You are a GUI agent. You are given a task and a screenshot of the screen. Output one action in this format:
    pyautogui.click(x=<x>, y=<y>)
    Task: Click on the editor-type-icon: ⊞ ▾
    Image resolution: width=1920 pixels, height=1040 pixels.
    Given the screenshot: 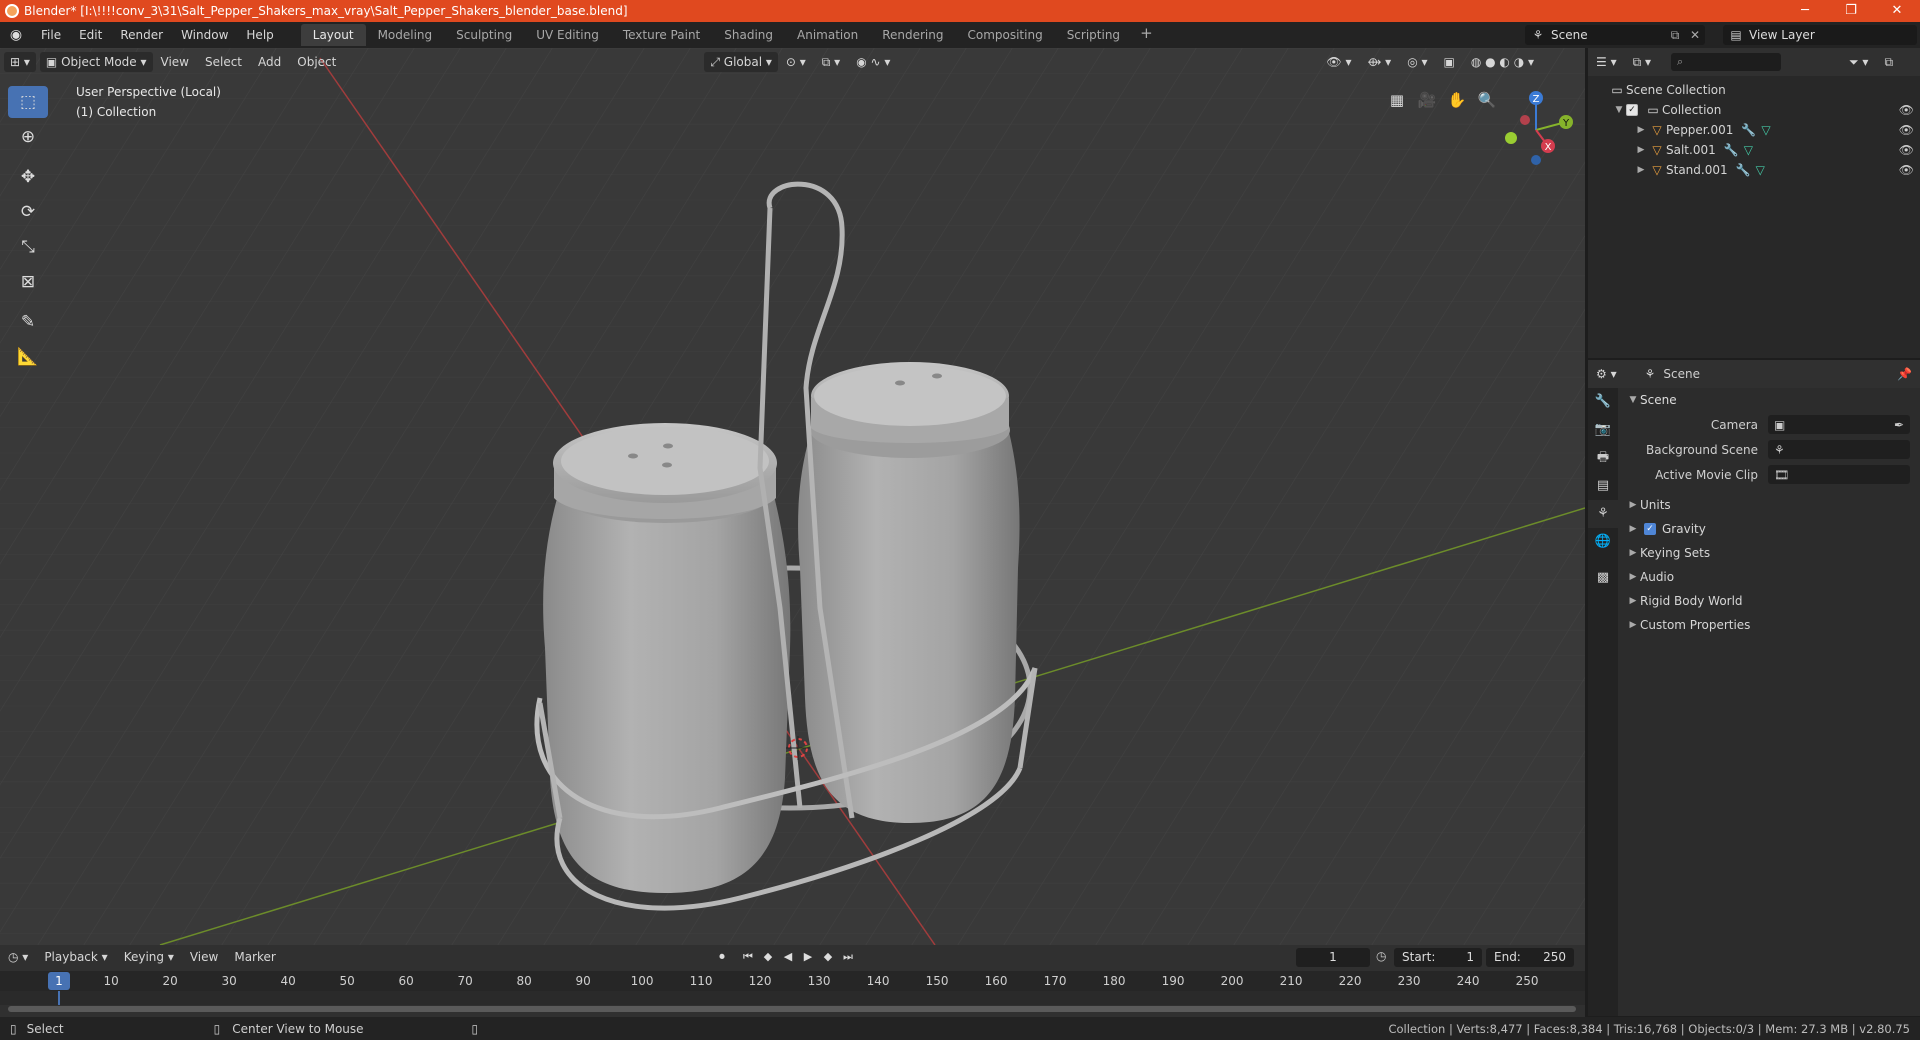 What is the action you would take?
    pyautogui.click(x=20, y=62)
    